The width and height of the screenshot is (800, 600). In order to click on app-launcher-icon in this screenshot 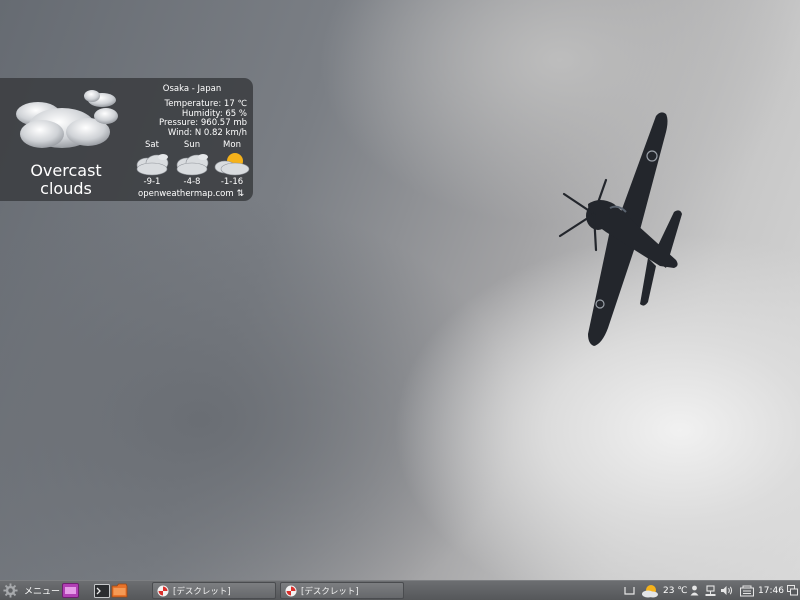, I will do `click(70, 590)`.